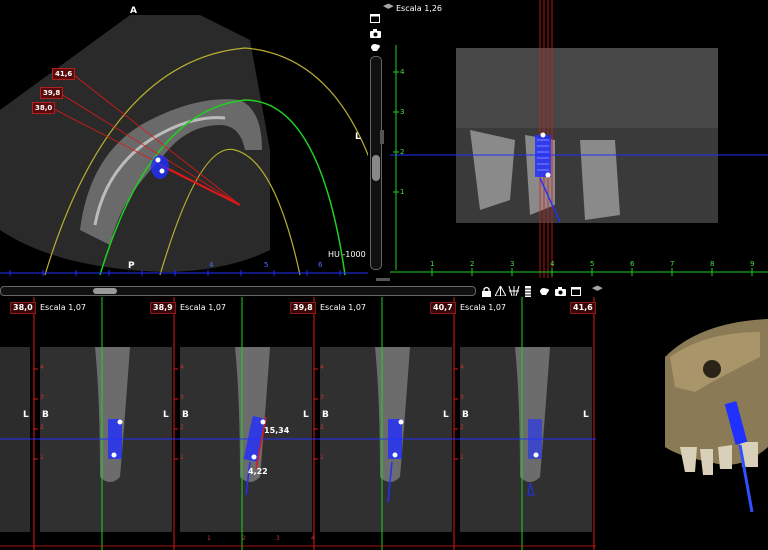 The width and height of the screenshot is (768, 550). I want to click on axial-title: A, so click(133, 11).